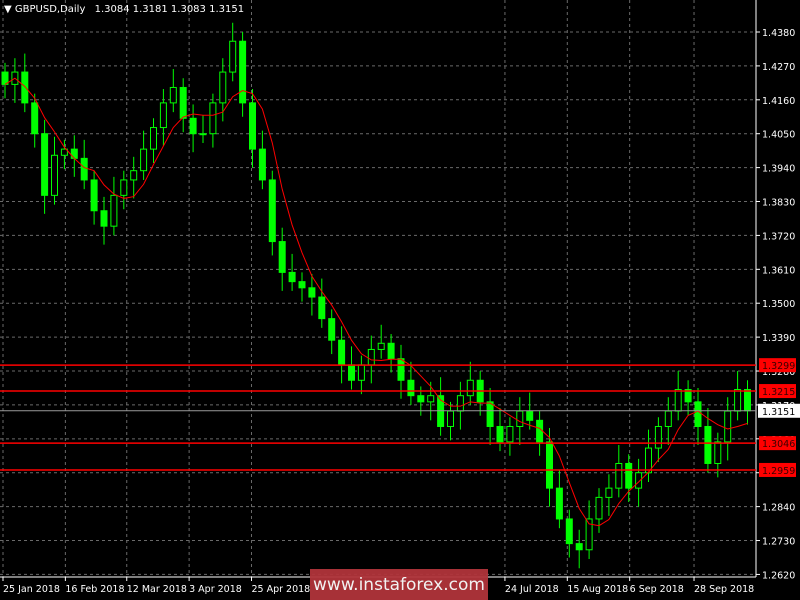  Describe the element at coordinates (280, 589) in the screenshot. I see `time-tick-label: 25 Apr 2018` at that location.